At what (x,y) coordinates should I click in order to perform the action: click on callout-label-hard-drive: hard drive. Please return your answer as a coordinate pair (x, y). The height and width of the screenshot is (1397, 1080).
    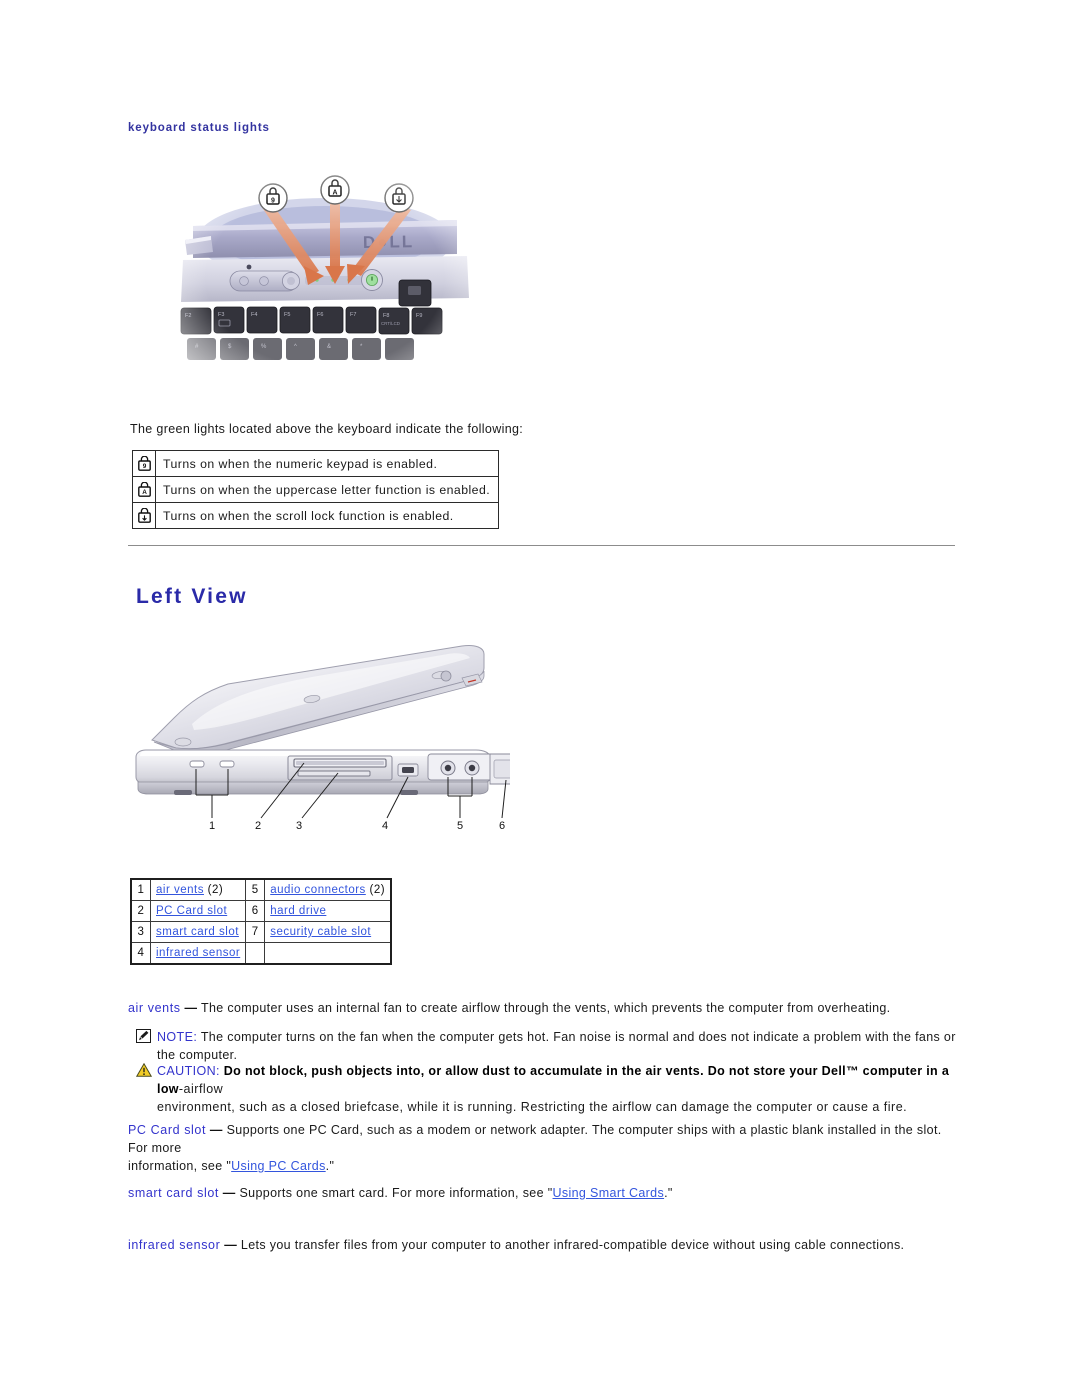
    Looking at the image, I should click on (328, 911).